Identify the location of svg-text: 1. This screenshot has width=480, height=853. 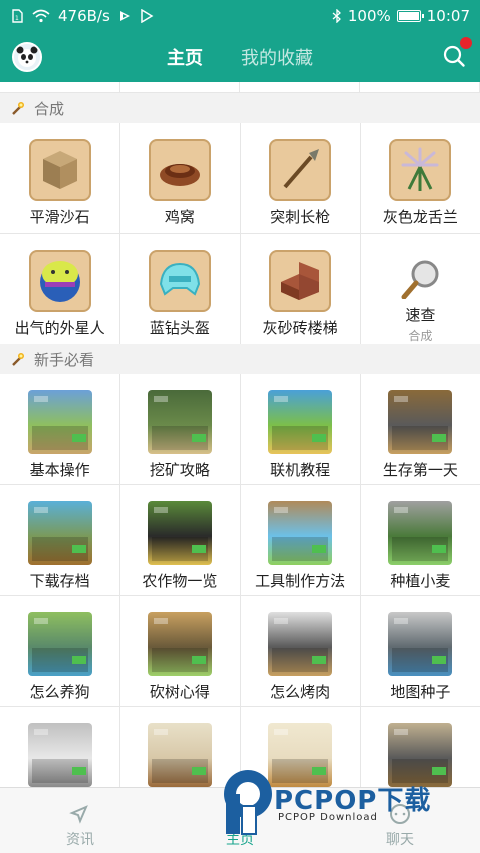
(17, 18).